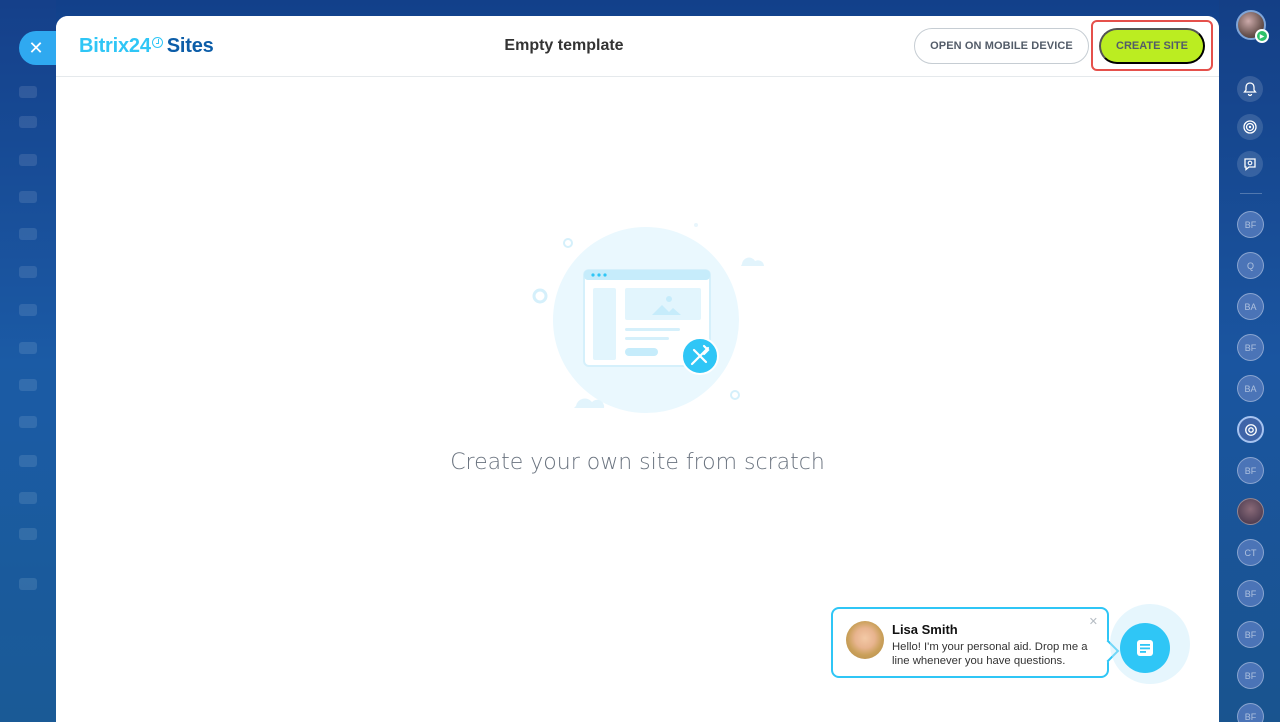 The image size is (1280, 722). I want to click on assistant-name: Lisa Smith, so click(925, 629).